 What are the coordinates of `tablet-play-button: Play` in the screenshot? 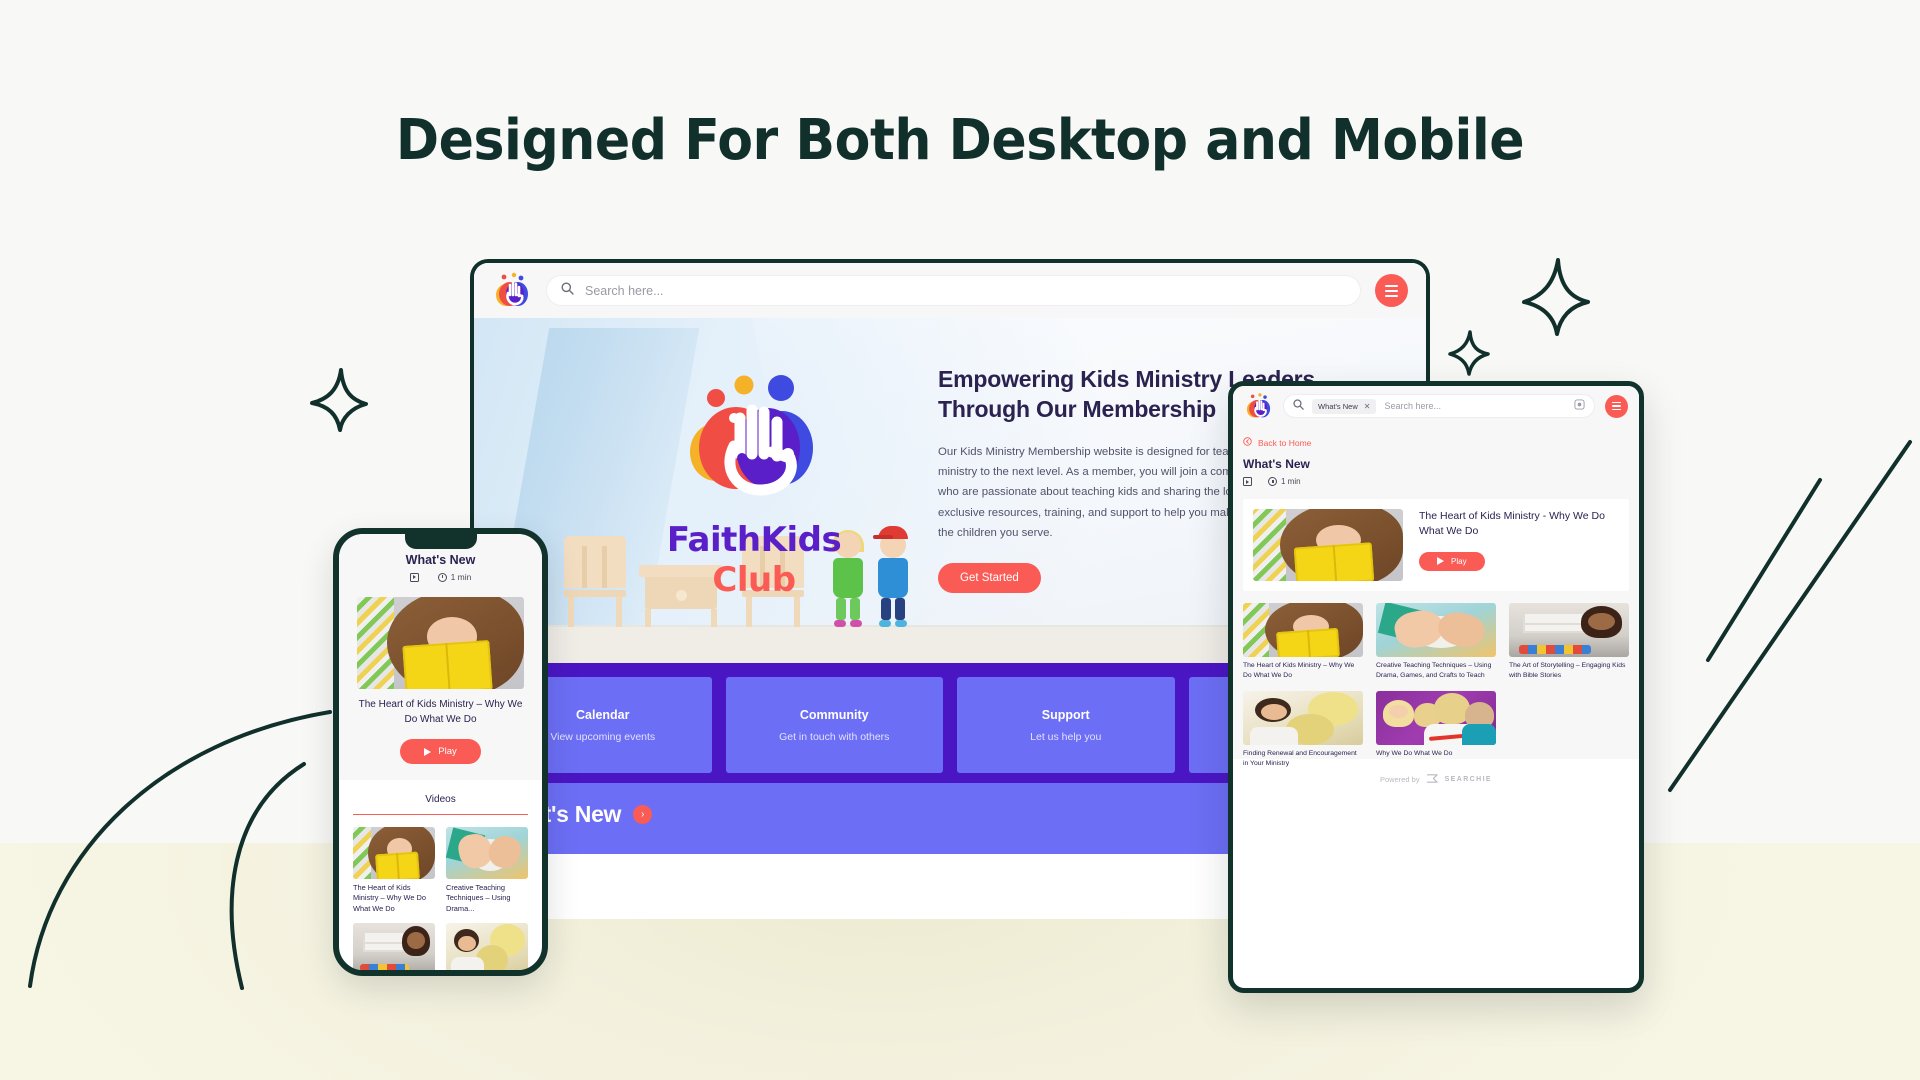 It's located at (1452, 561).